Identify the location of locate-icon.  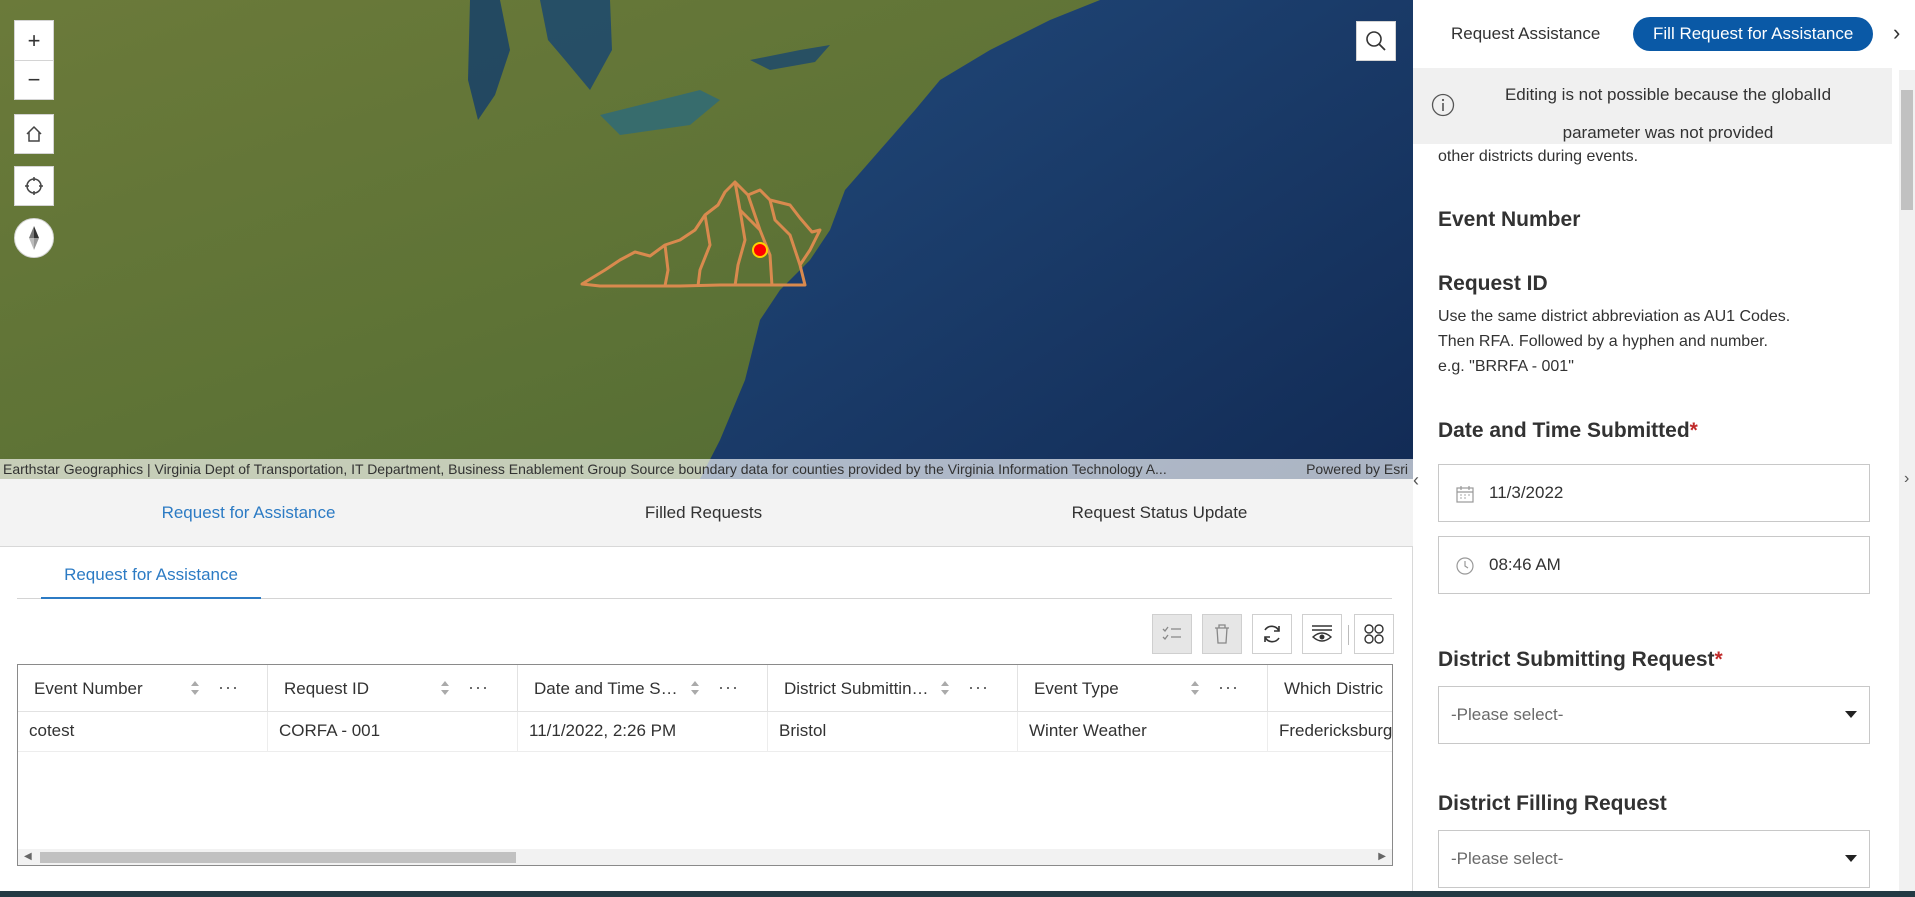
(34, 186).